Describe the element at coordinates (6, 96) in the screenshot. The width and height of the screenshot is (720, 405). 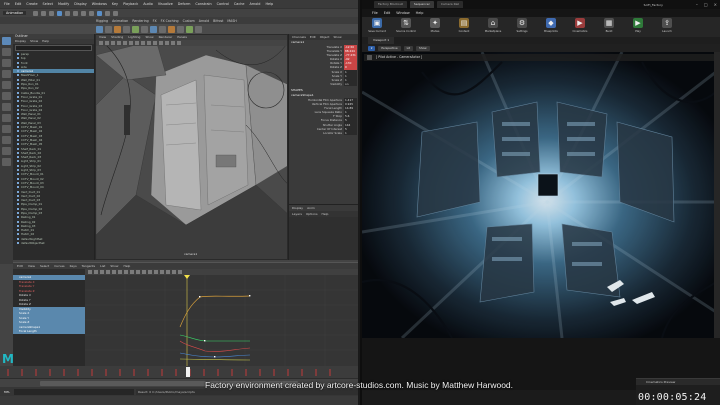
I see `scale-tool-icon` at that location.